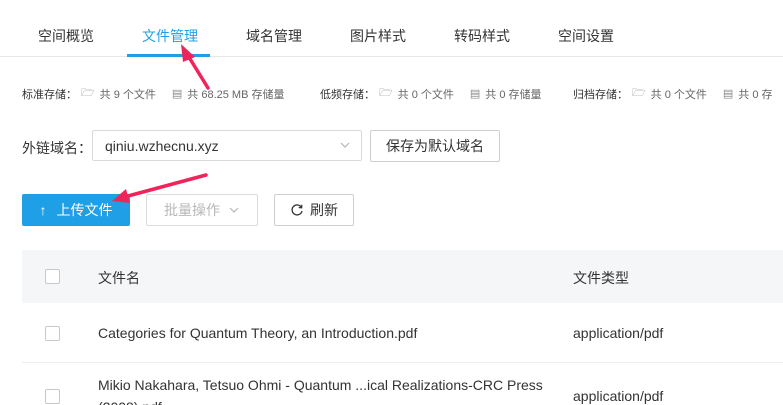  I want to click on arrow-up-icon: ↑, so click(43, 210).